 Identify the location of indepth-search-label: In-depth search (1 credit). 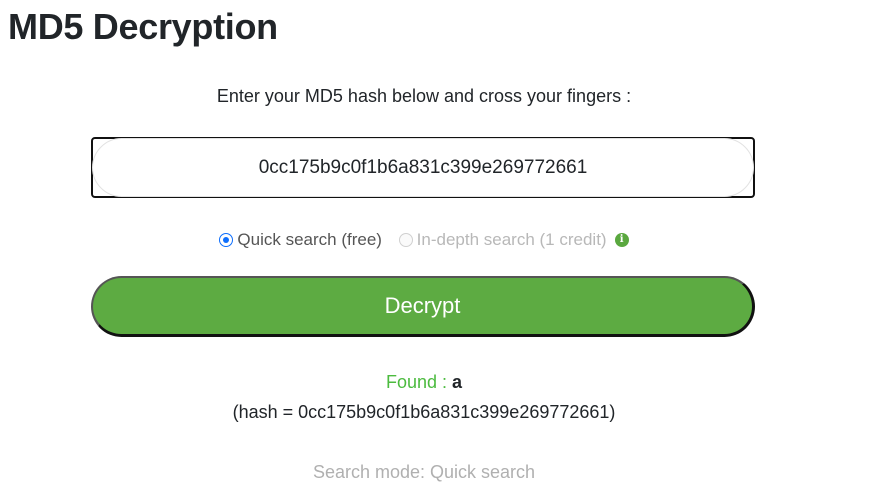
(511, 239).